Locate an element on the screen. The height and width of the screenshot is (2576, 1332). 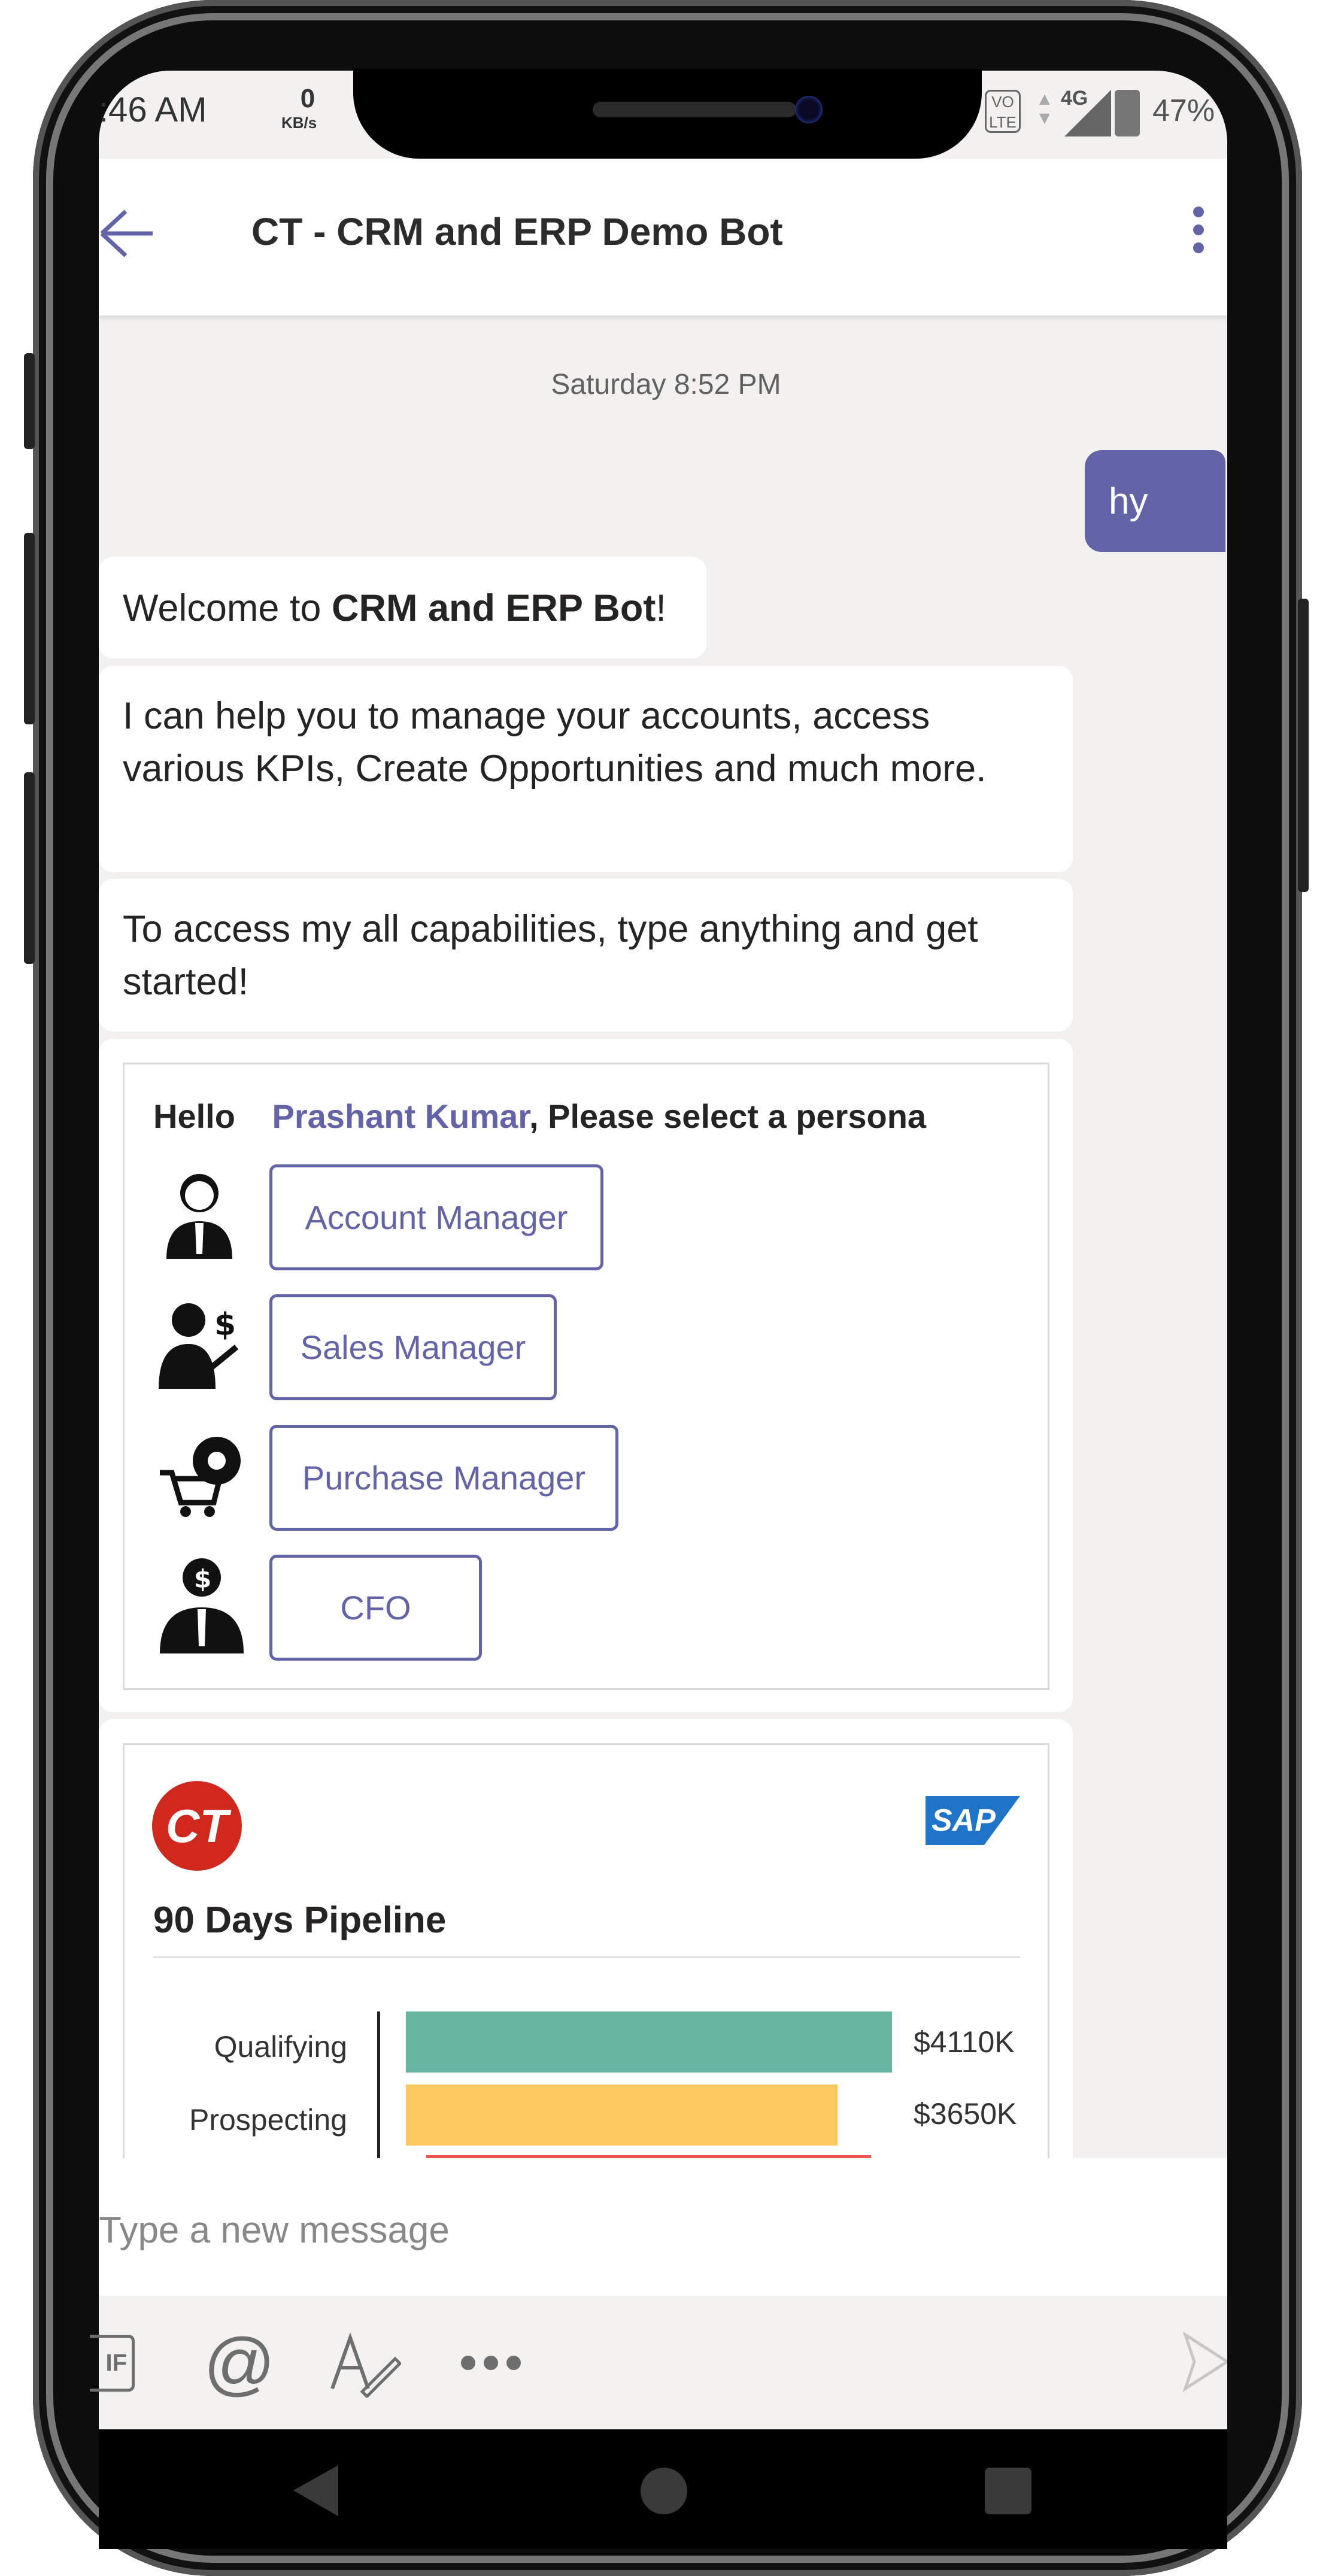
bot-welcome-bubble: Welcome to CRM and ERP Bot! is located at coordinates (402, 608).